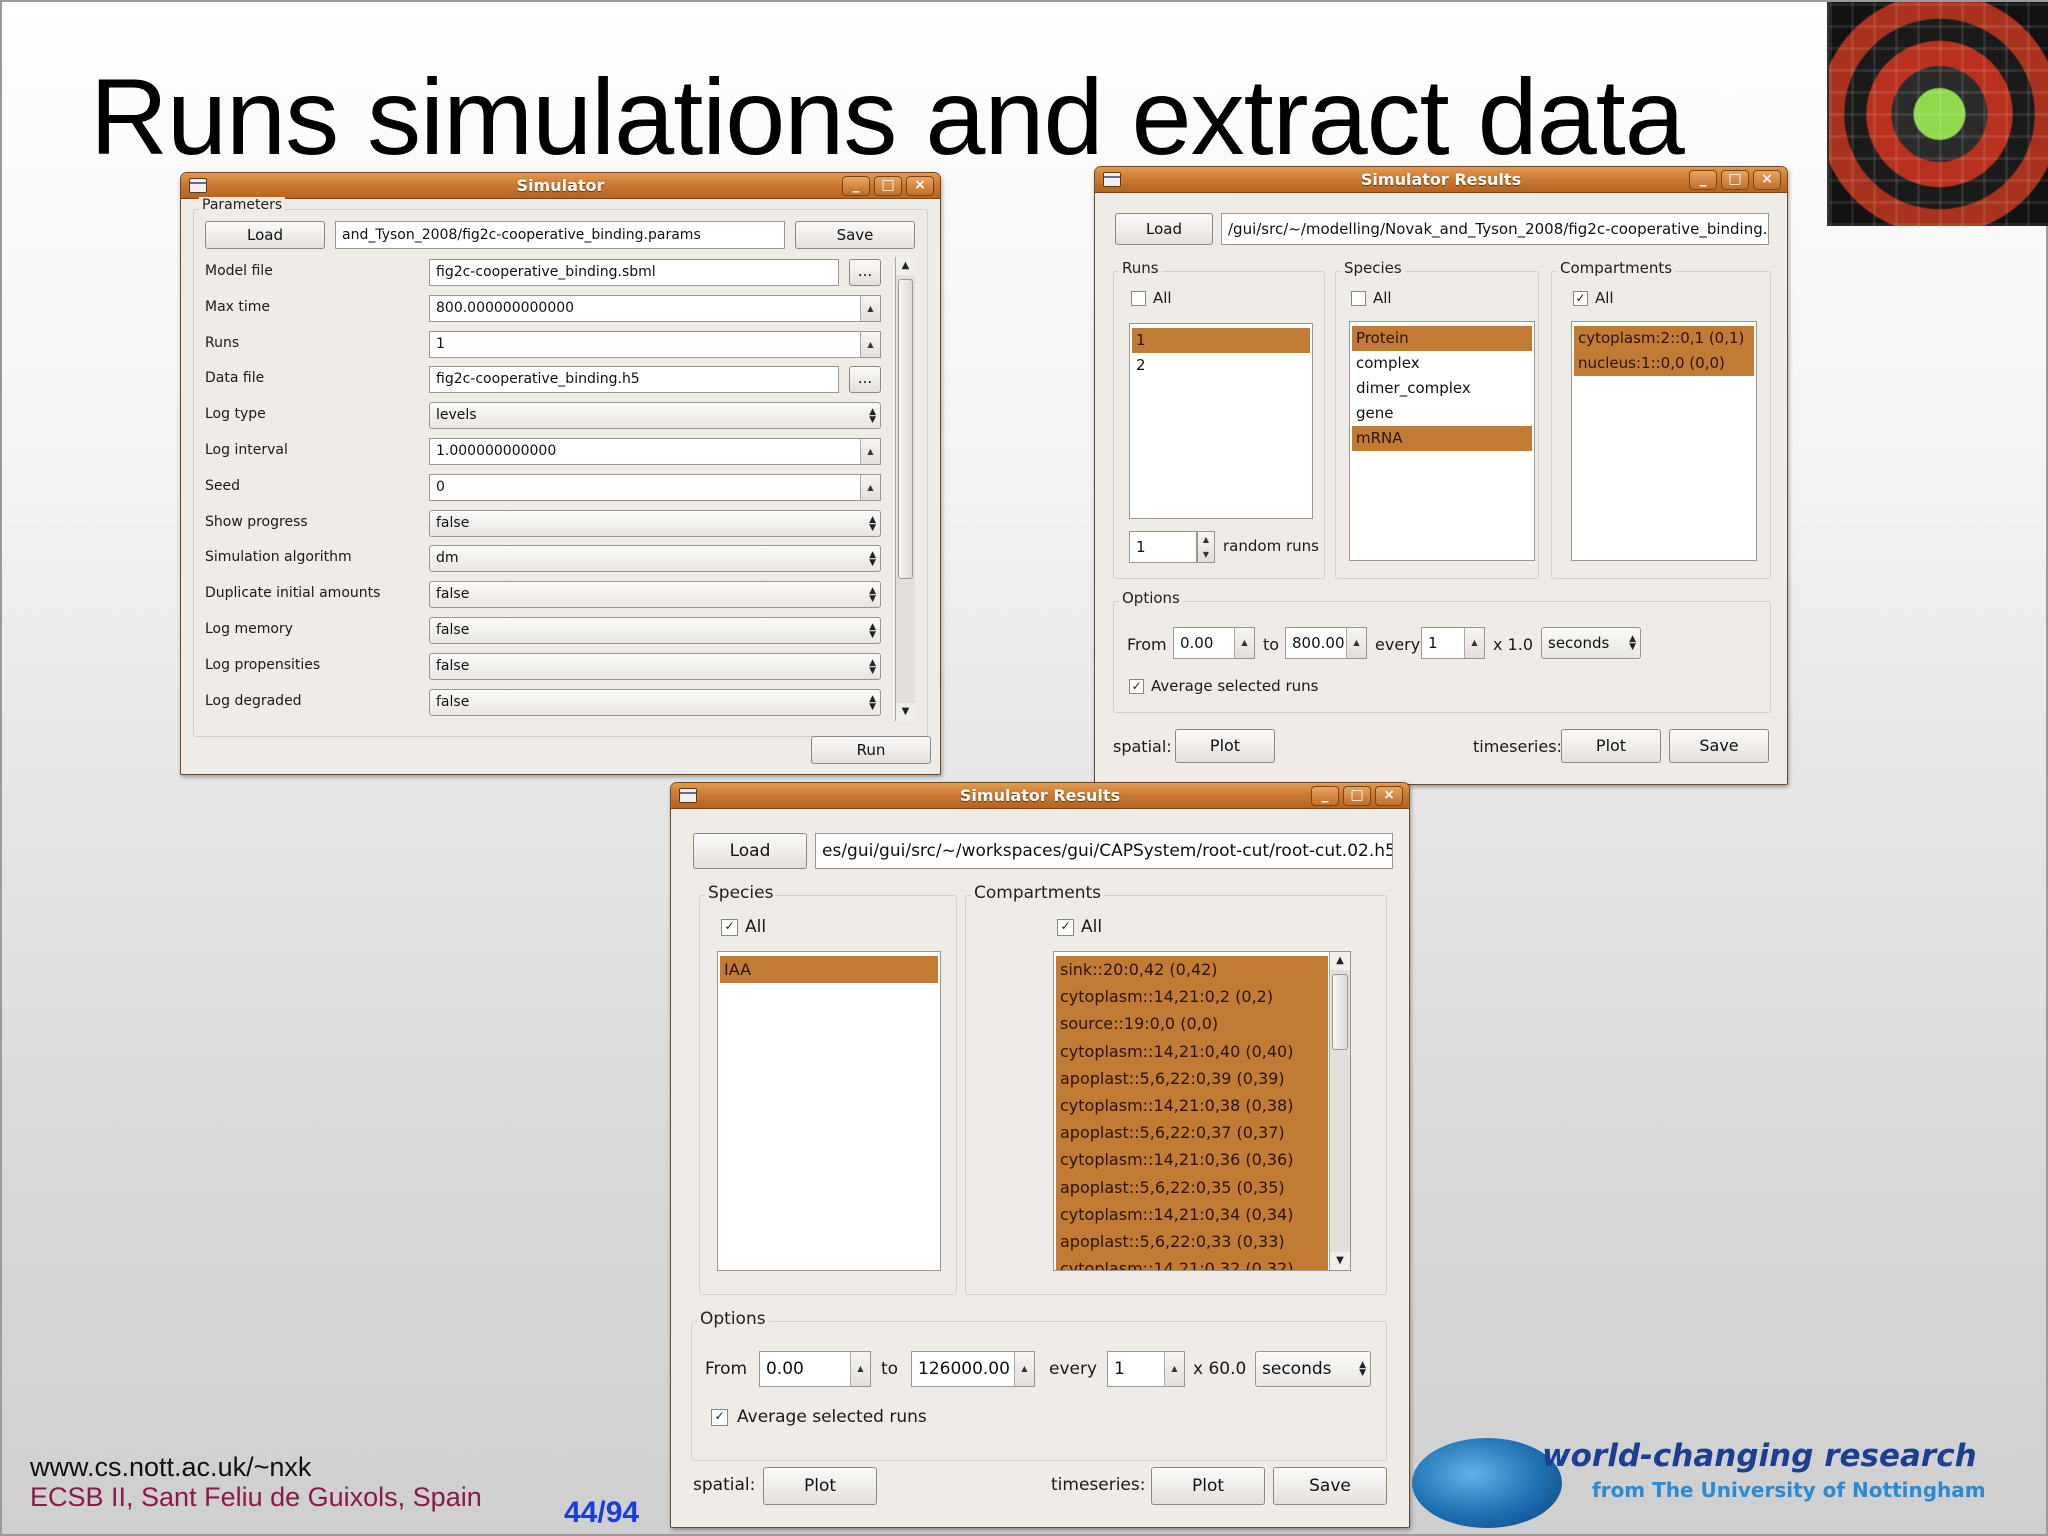  What do you see at coordinates (871, 750) in the screenshot?
I see `run-button: Run` at bounding box center [871, 750].